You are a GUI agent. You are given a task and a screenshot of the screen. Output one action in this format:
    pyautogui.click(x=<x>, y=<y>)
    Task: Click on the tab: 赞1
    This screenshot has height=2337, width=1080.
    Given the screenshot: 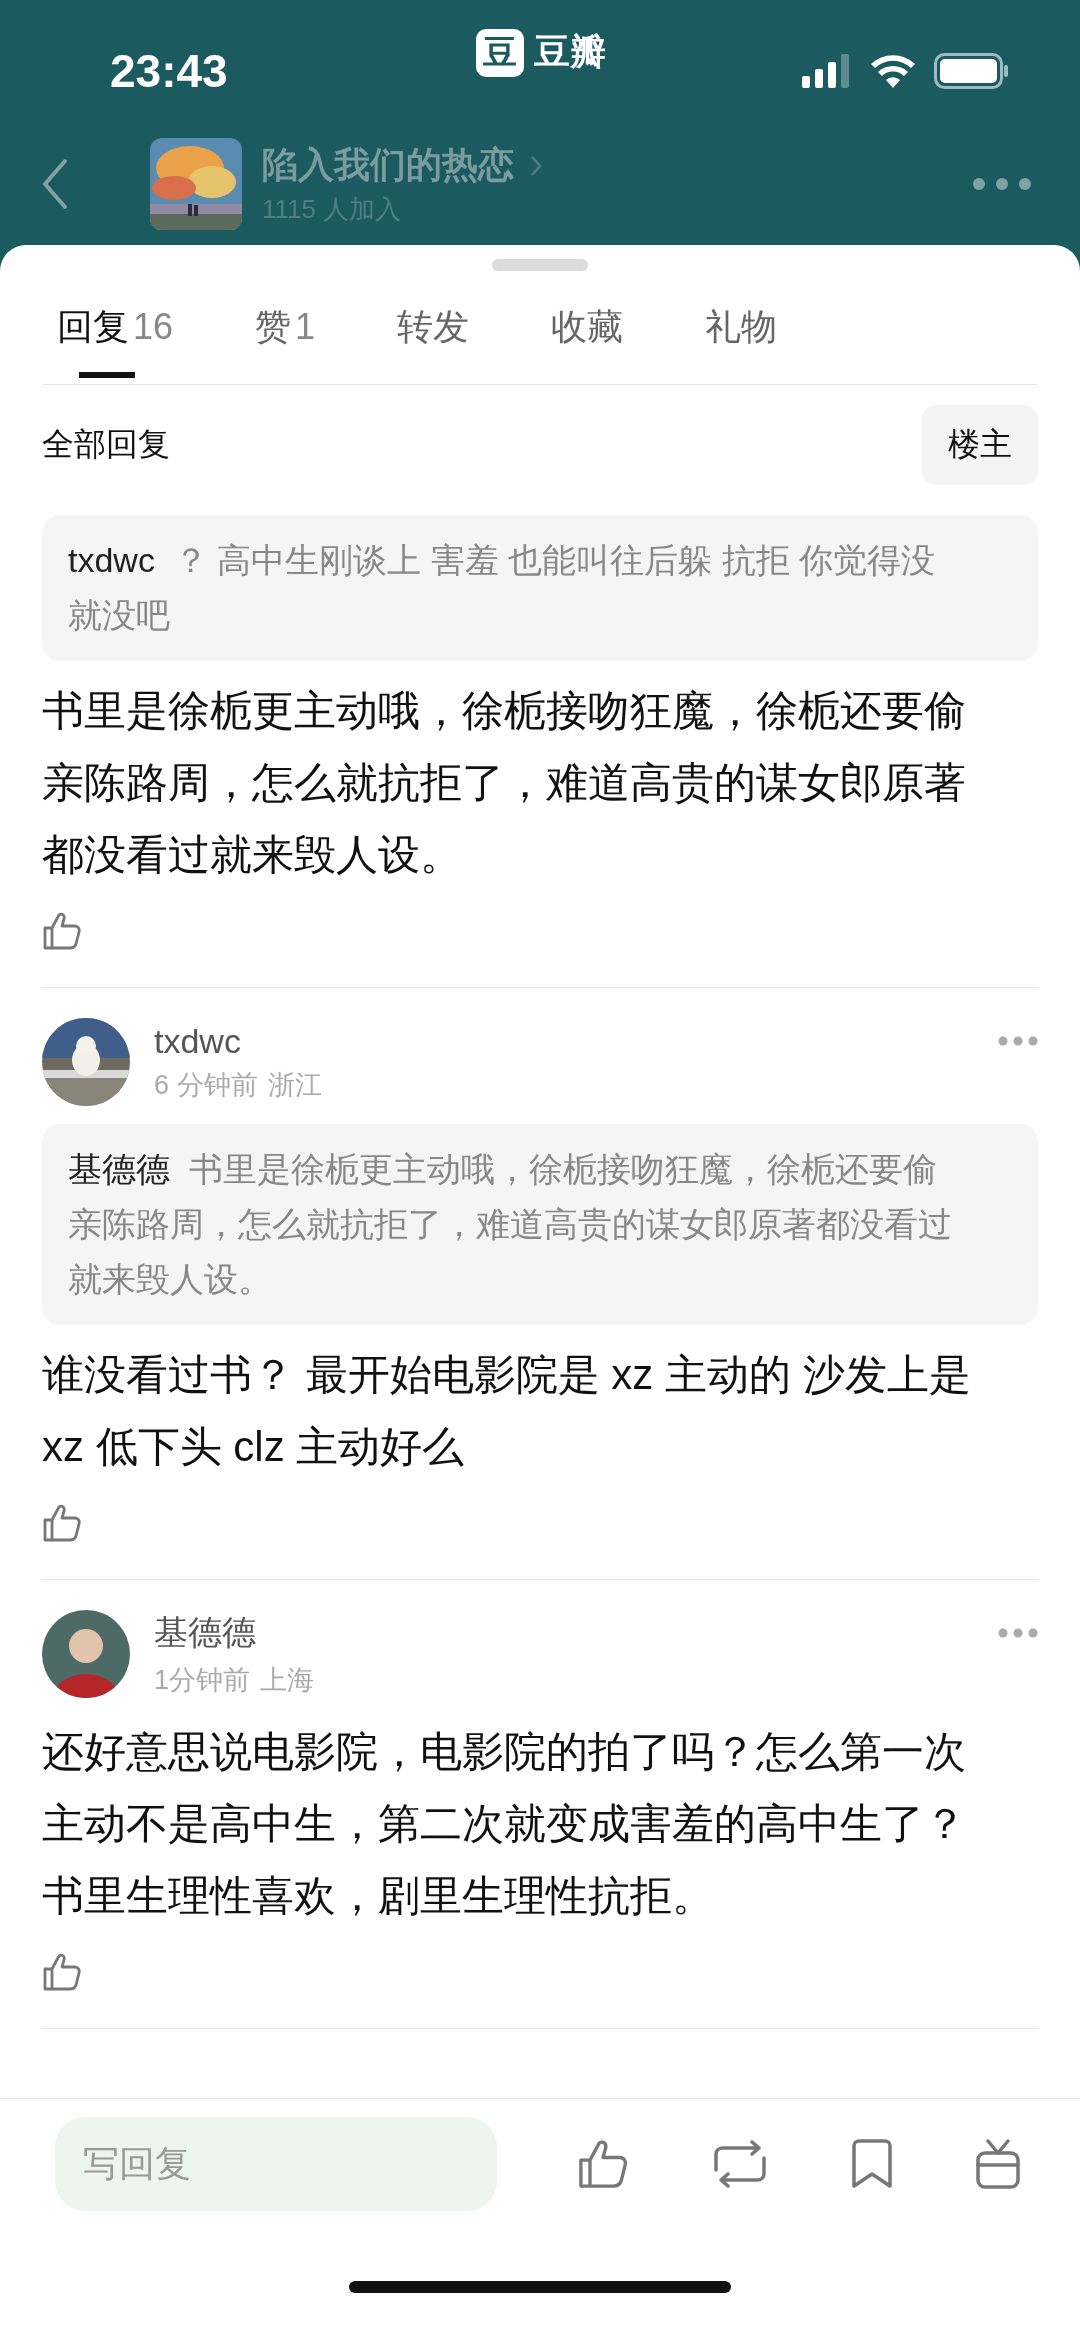 What is the action you would take?
    pyautogui.click(x=285, y=343)
    